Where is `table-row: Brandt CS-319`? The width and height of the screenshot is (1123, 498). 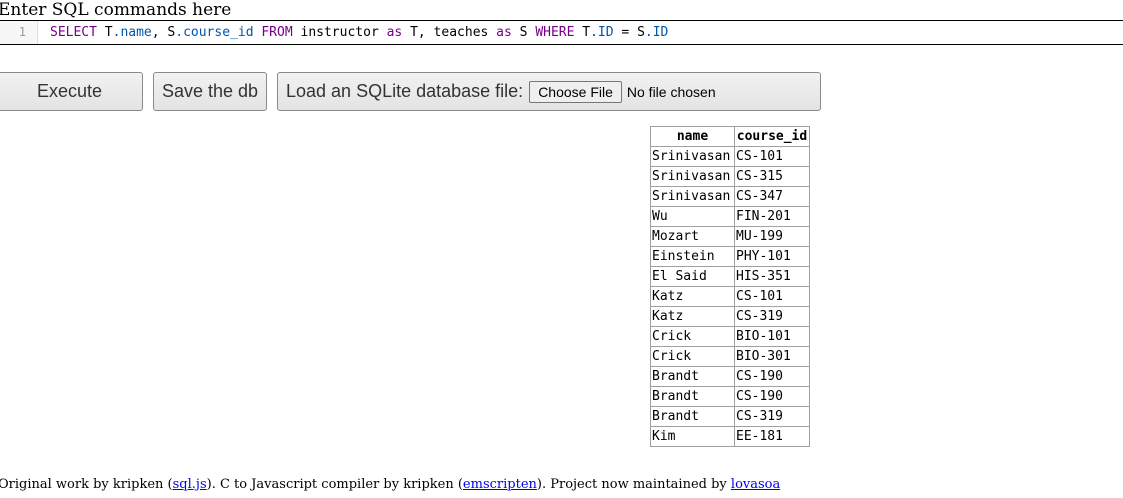
table-row: Brandt CS-319 is located at coordinates (730, 416).